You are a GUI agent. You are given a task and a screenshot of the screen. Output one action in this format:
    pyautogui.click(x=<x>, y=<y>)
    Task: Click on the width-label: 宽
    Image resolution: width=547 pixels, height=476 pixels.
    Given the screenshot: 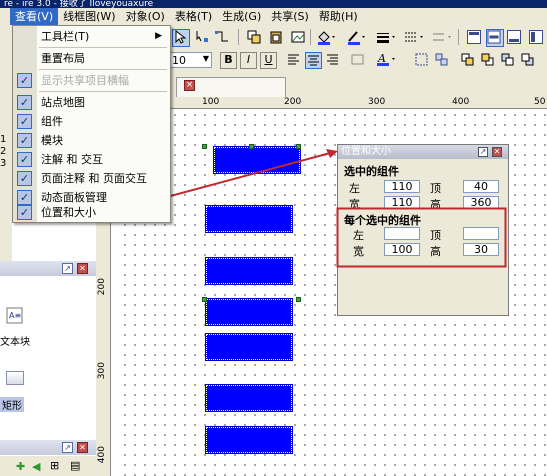 What is the action you would take?
    pyautogui.click(x=354, y=204)
    